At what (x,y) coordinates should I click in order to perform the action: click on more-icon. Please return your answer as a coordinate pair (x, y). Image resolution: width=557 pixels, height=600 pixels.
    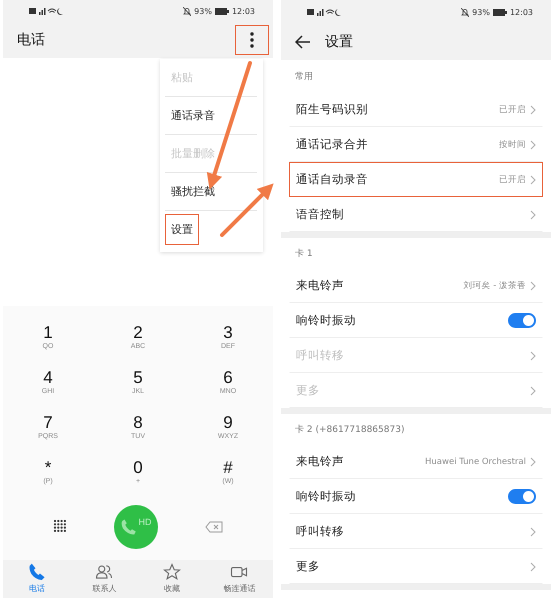
    Looking at the image, I should click on (252, 40).